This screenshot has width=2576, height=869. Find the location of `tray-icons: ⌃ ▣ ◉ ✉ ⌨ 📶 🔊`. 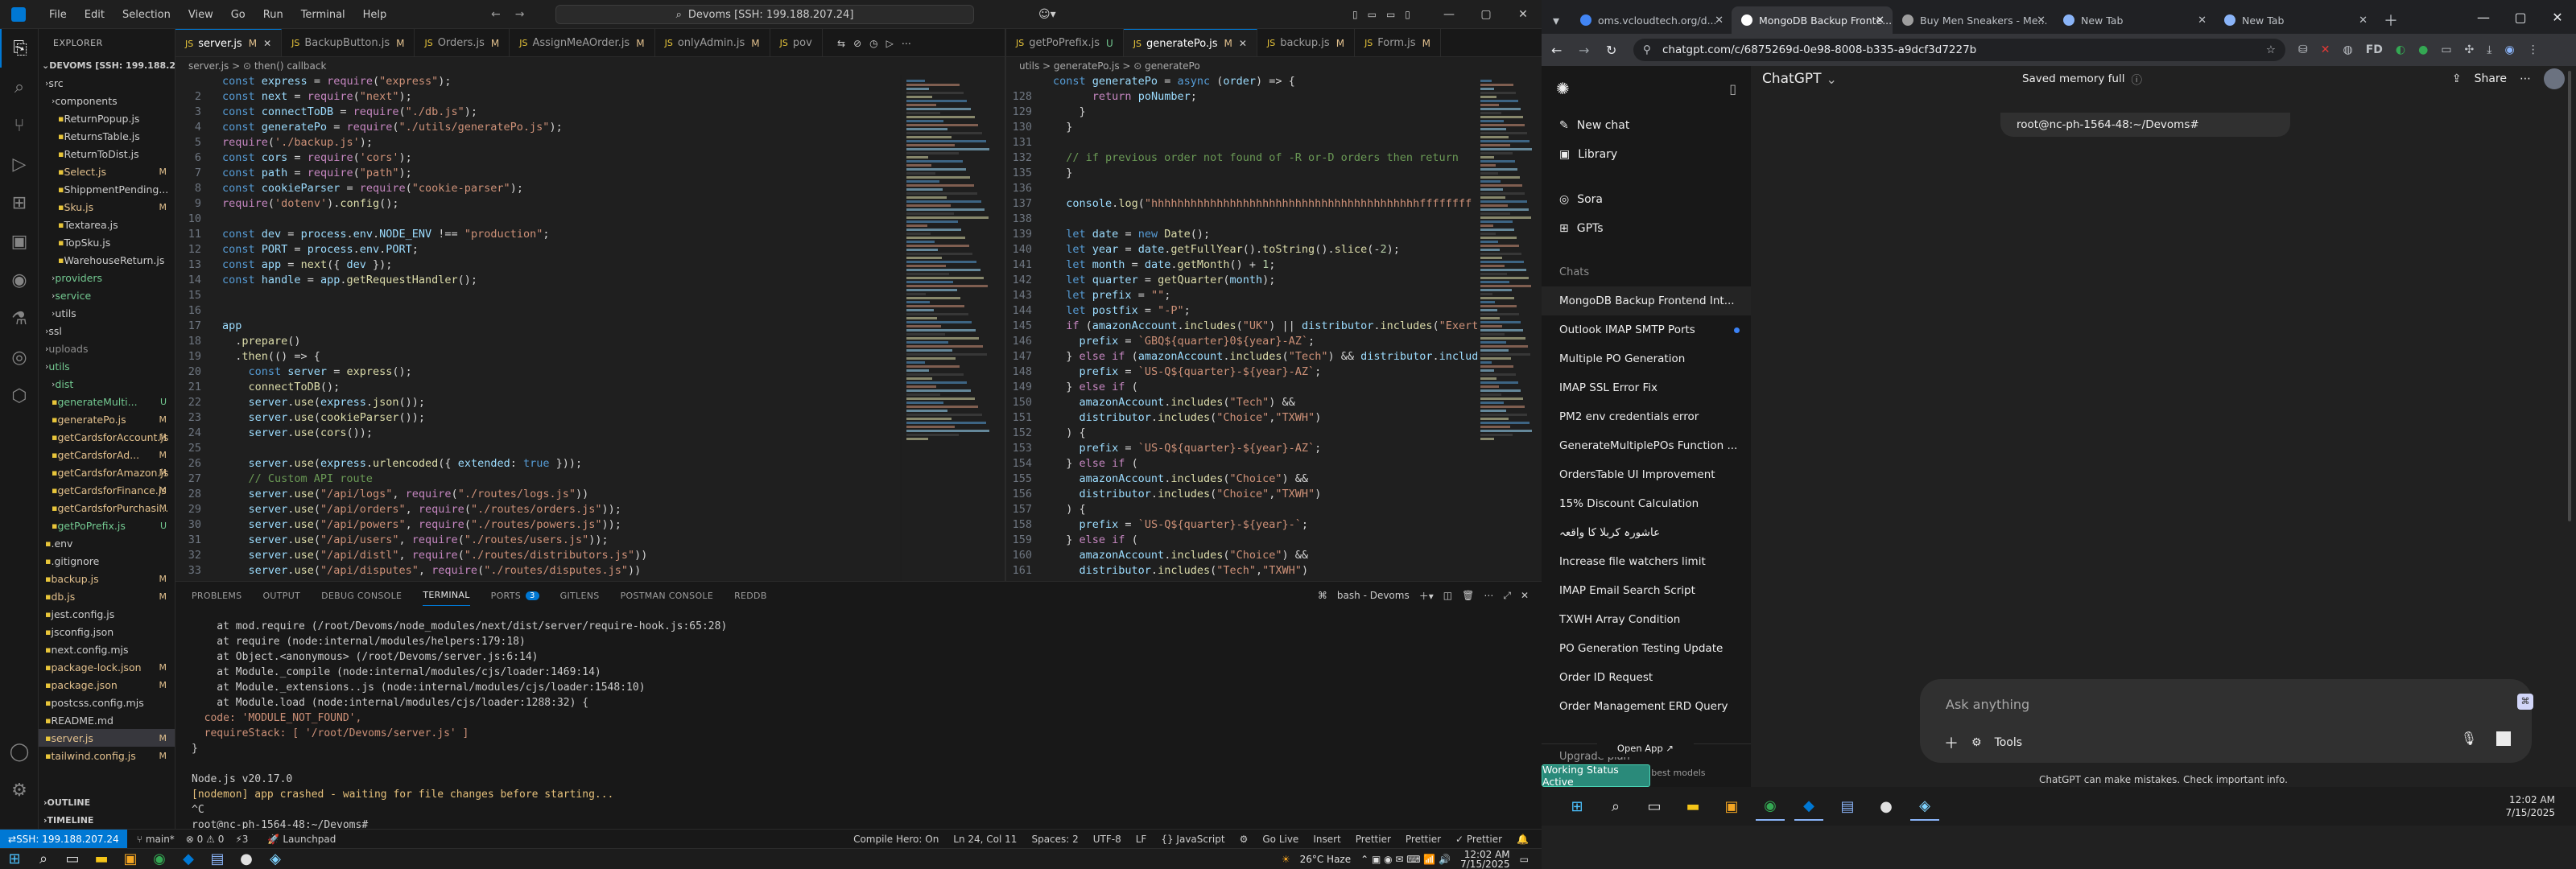

tray-icons: ⌃ ▣ ◉ ✉ ⌨ 📶 🔊 is located at coordinates (1405, 859).